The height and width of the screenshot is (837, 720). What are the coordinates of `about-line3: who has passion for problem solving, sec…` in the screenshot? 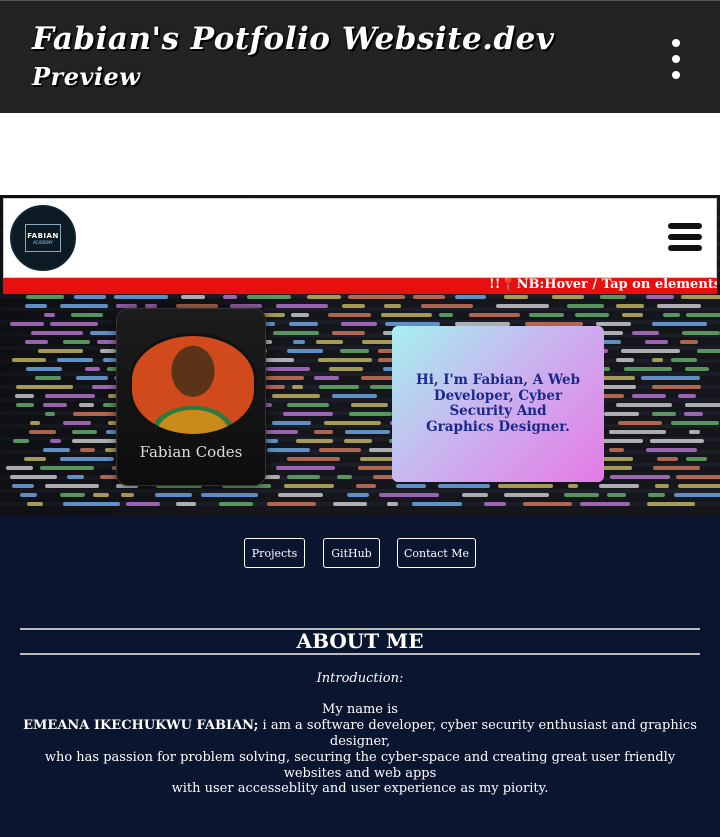 It's located at (360, 765).